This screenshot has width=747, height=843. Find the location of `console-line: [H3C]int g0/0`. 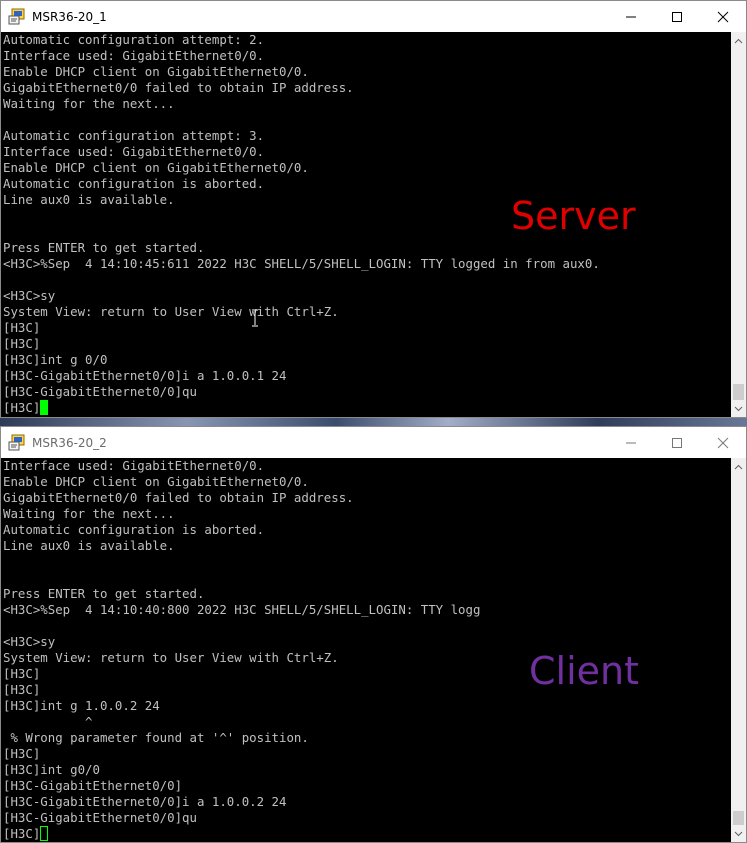

console-line: [H3C]int g0/0 is located at coordinates (51, 769).